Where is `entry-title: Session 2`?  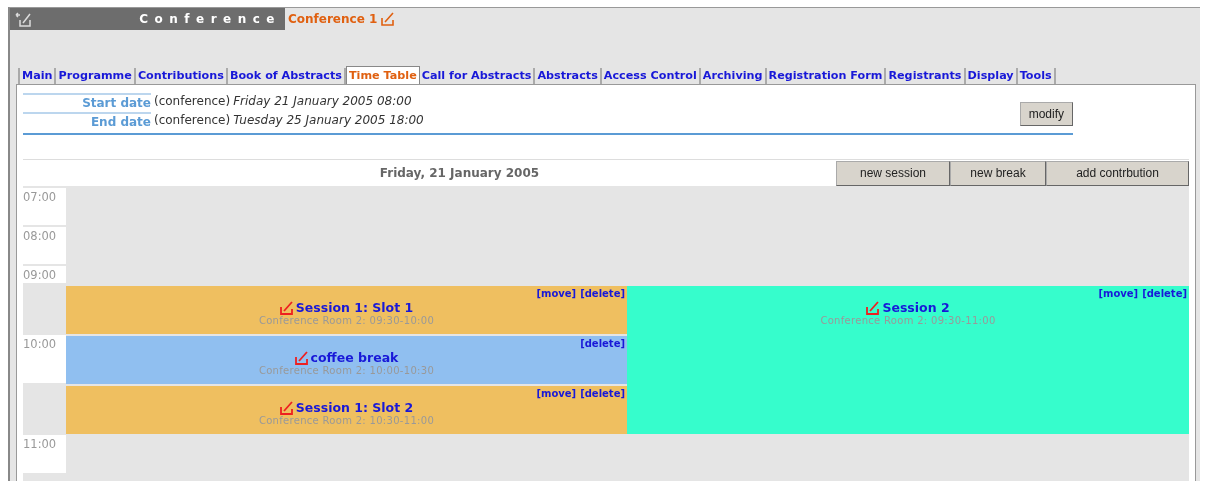 entry-title: Session 2 is located at coordinates (916, 307).